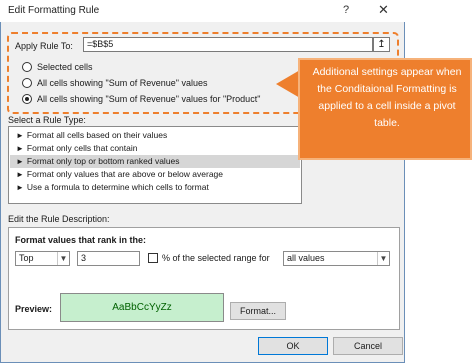  What do you see at coordinates (228, 44) in the screenshot?
I see `apply-rule-input: =$B$5` at bounding box center [228, 44].